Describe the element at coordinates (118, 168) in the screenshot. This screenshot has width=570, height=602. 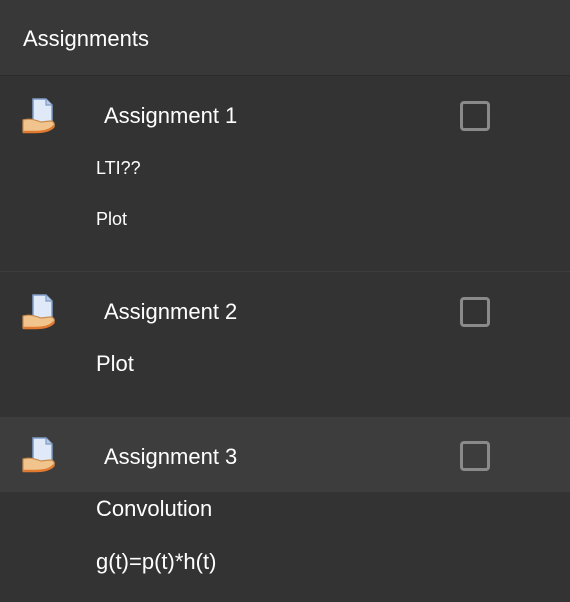
I see `description-line: LTI??` at that location.